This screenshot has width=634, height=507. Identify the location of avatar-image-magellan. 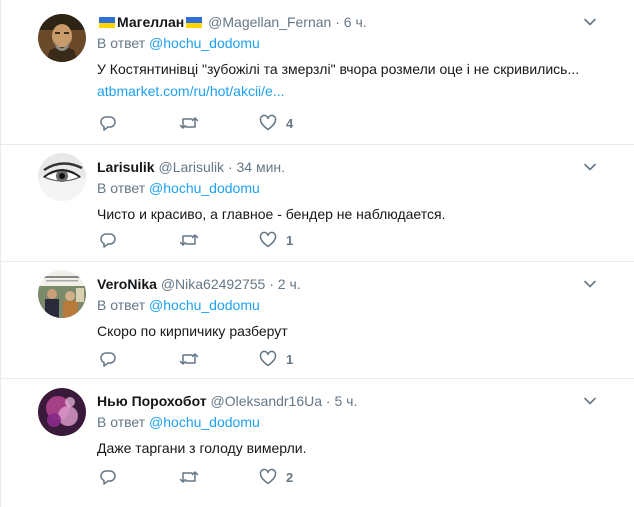
(62, 38).